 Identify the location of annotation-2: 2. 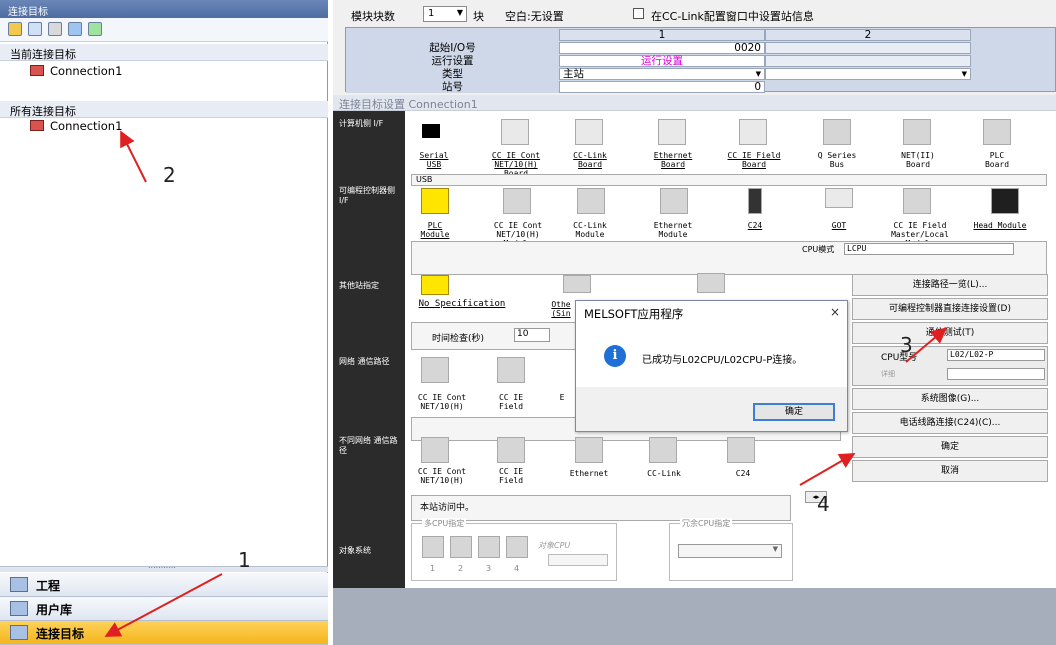
(169, 175).